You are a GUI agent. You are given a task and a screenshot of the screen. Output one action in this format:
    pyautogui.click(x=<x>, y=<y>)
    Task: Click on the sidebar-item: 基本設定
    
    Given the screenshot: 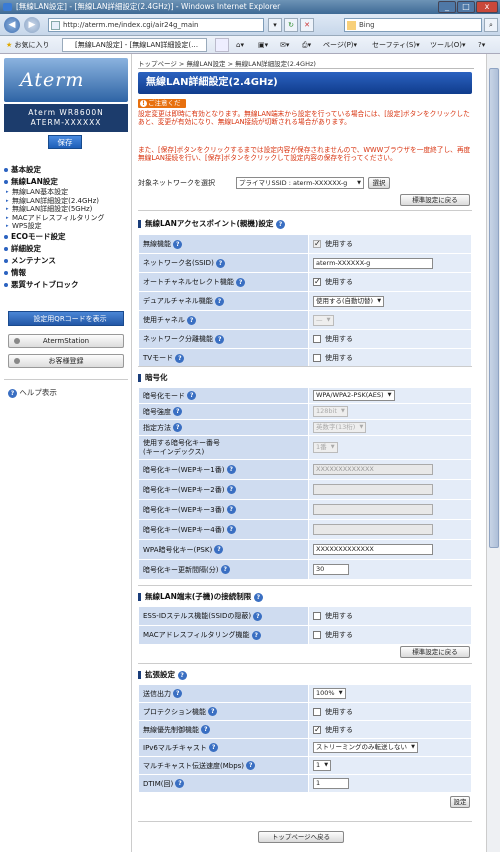 What is the action you would take?
    pyautogui.click(x=66, y=170)
    